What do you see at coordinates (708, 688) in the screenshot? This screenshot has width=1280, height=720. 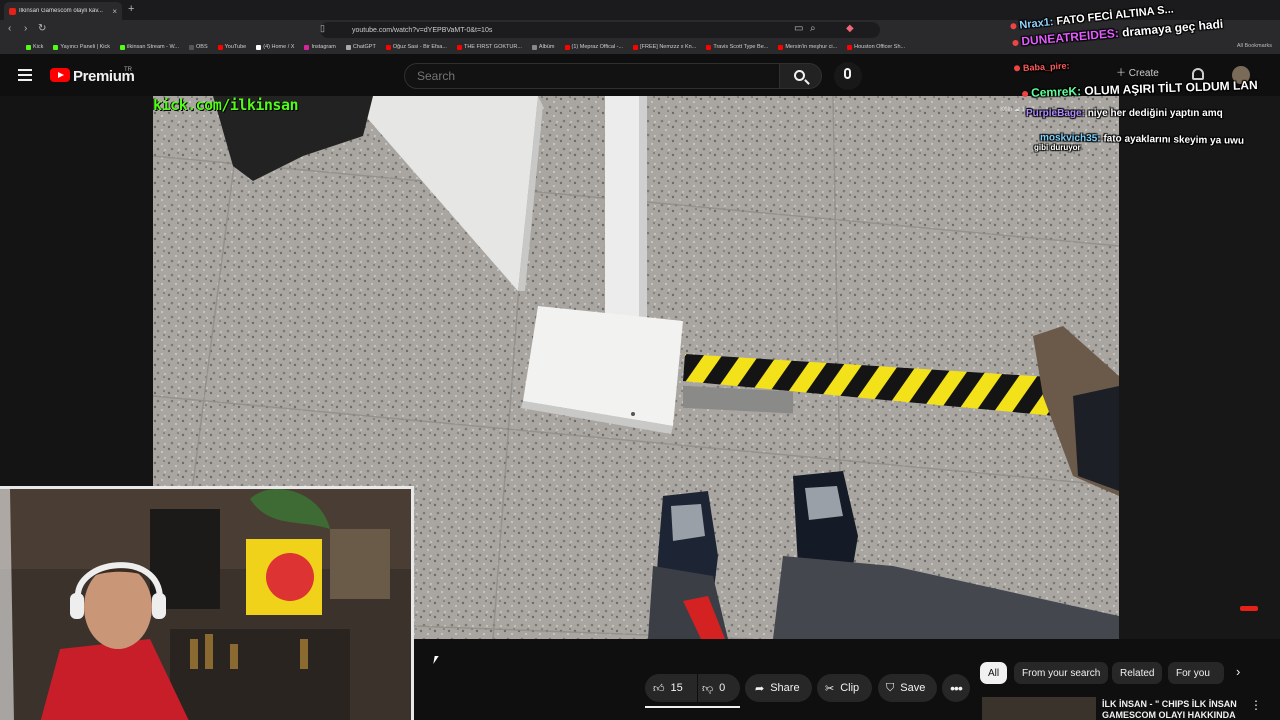 I see `thumbs-down-icon: 👎︎` at bounding box center [708, 688].